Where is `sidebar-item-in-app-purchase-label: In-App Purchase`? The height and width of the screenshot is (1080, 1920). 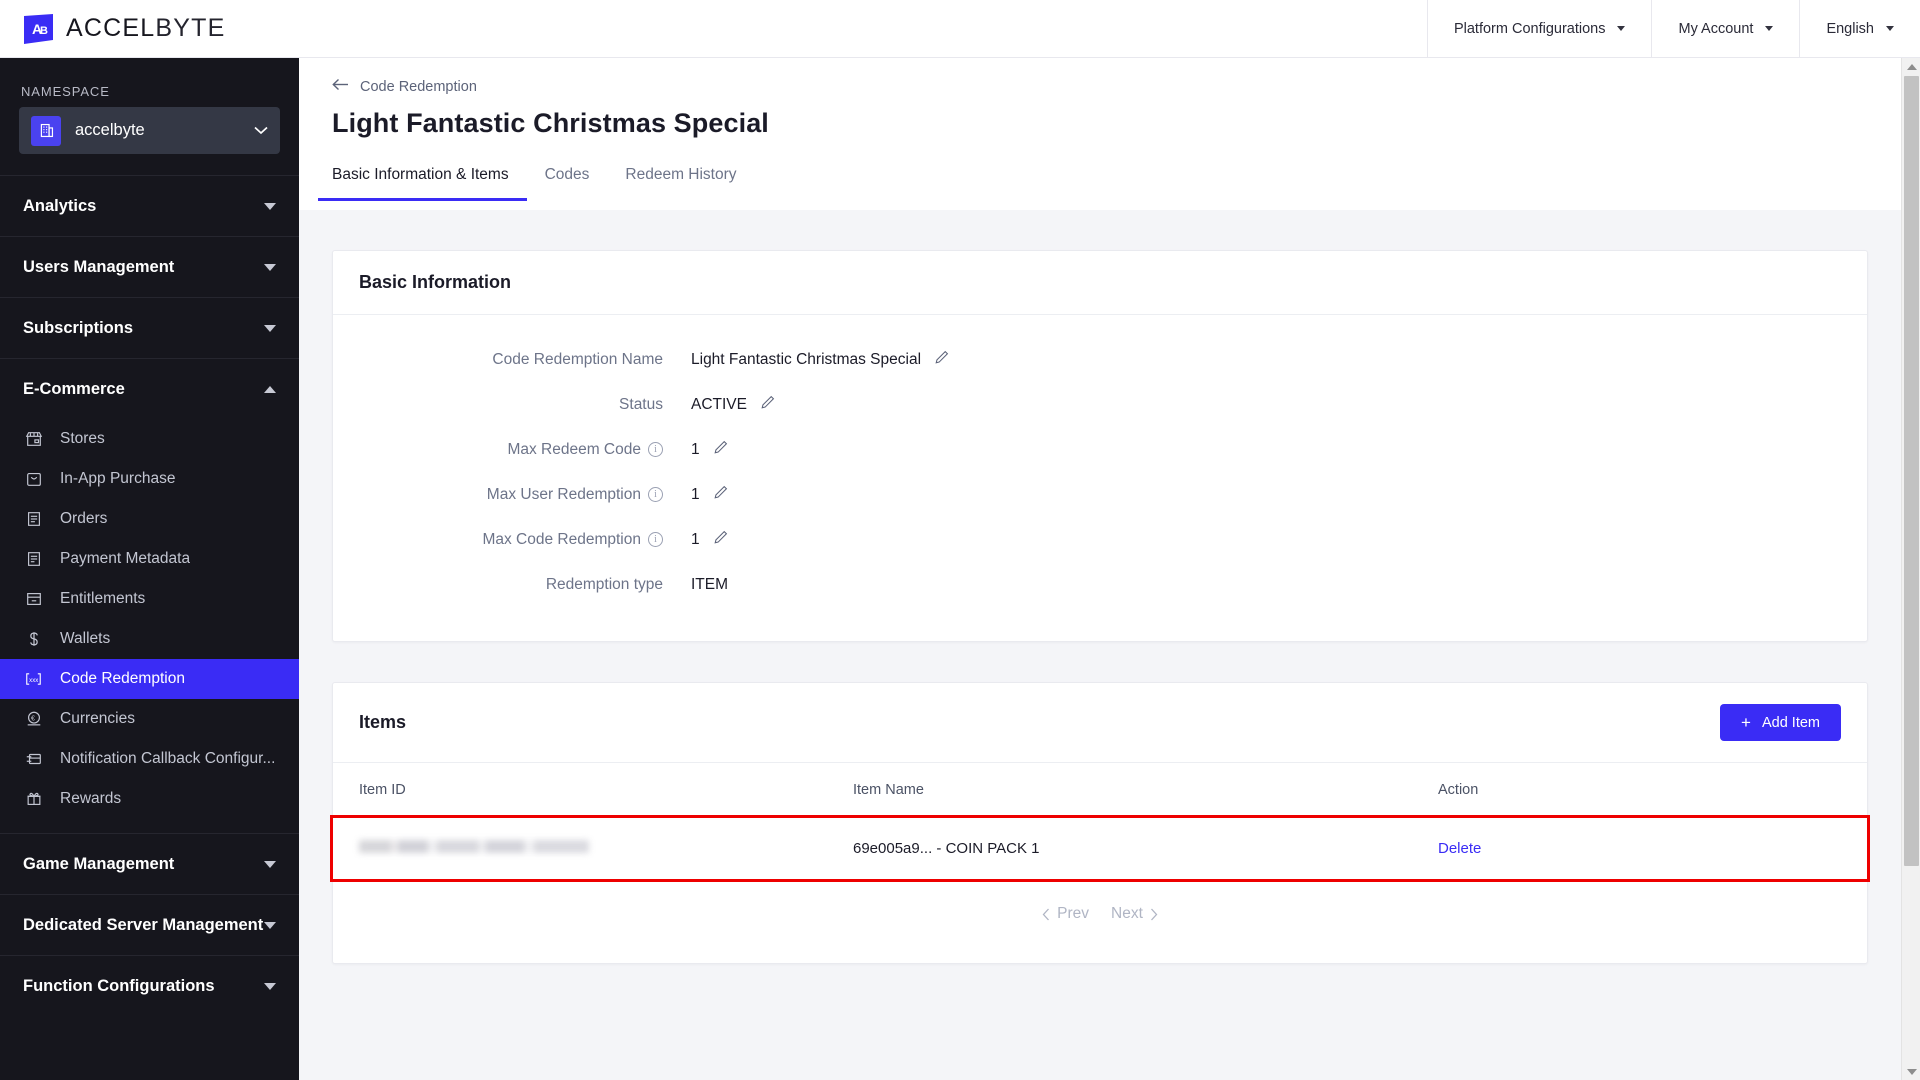 sidebar-item-in-app-purchase-label: In-App Purchase is located at coordinates (118, 478).